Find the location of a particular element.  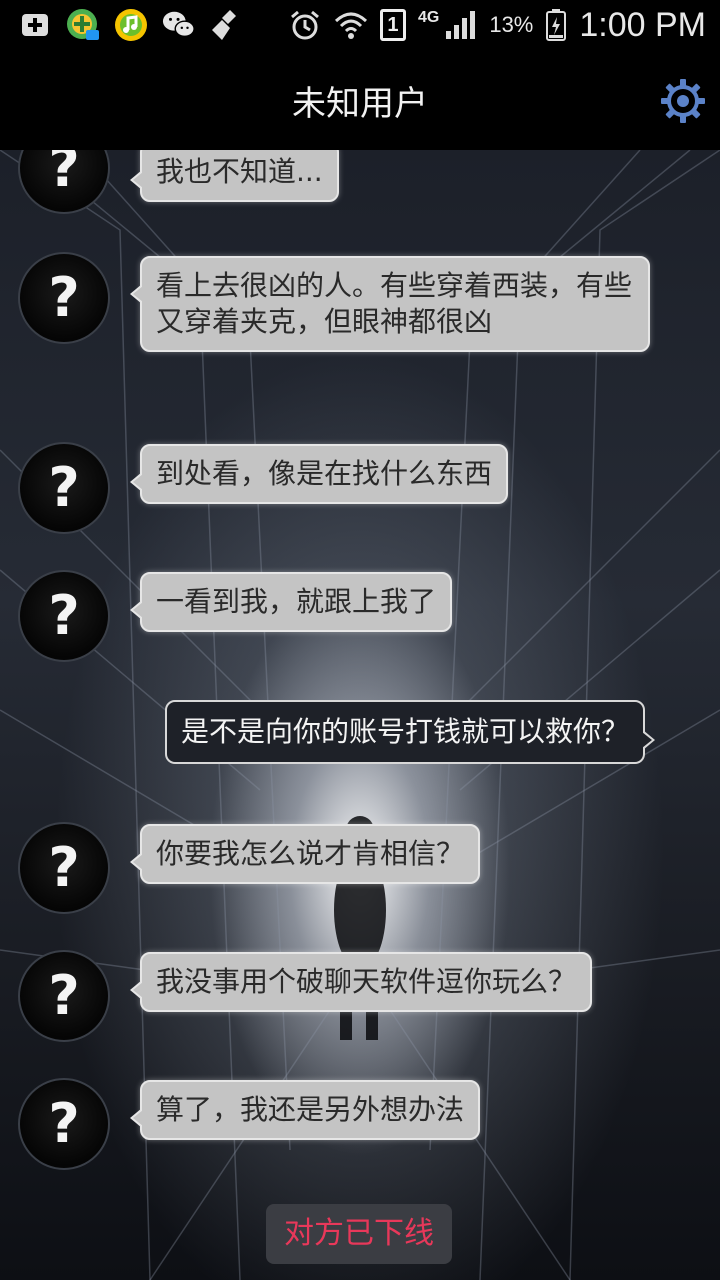

sim-icon: 1 is located at coordinates (392, 25).